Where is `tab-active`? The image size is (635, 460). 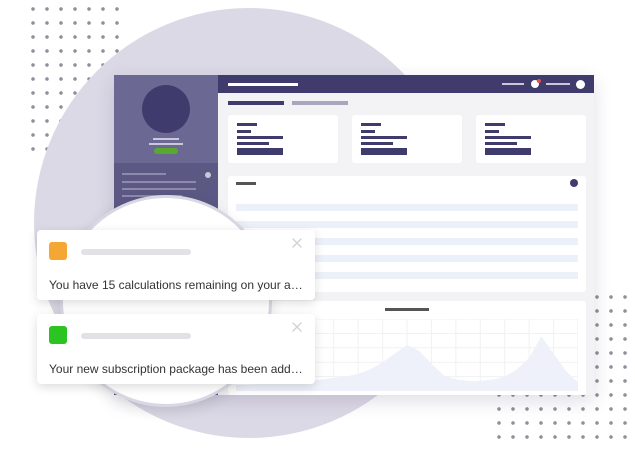 tab-active is located at coordinates (256, 103).